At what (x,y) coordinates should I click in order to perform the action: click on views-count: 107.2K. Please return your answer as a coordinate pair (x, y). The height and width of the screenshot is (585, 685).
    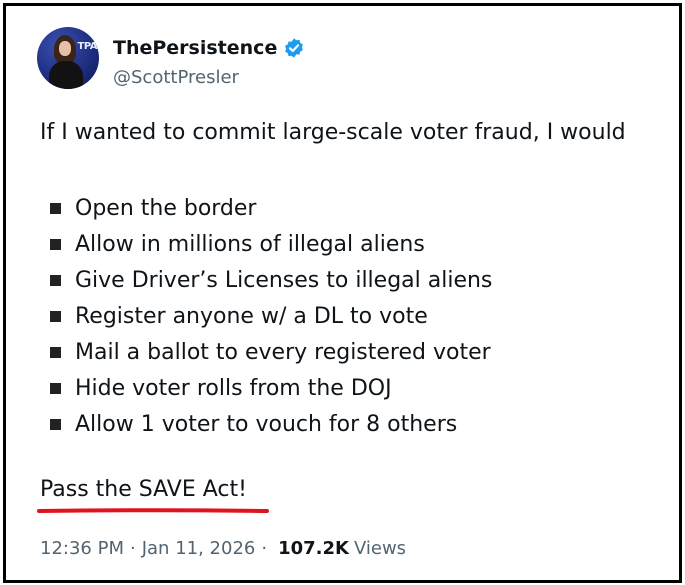
    Looking at the image, I should click on (313, 548).